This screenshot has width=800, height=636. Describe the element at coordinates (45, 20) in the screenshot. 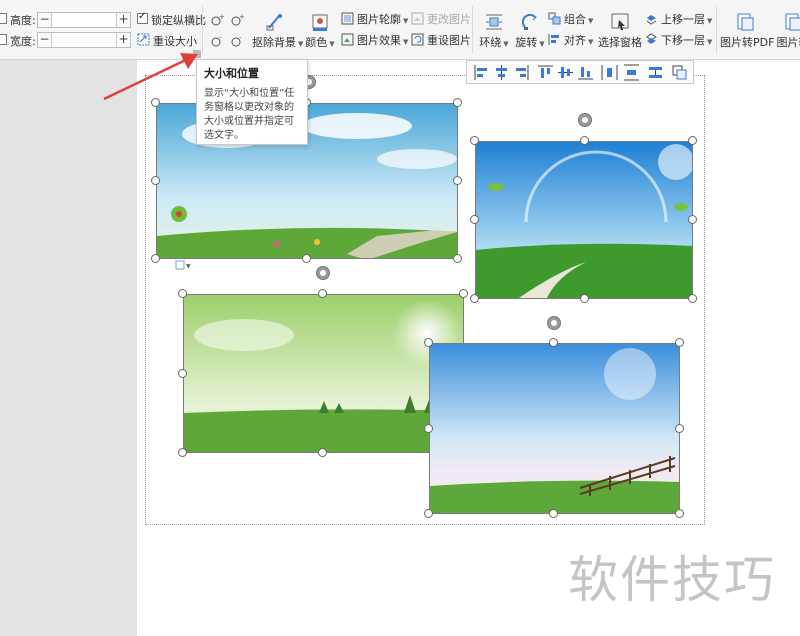

I see `height-decrease-button: −` at that location.